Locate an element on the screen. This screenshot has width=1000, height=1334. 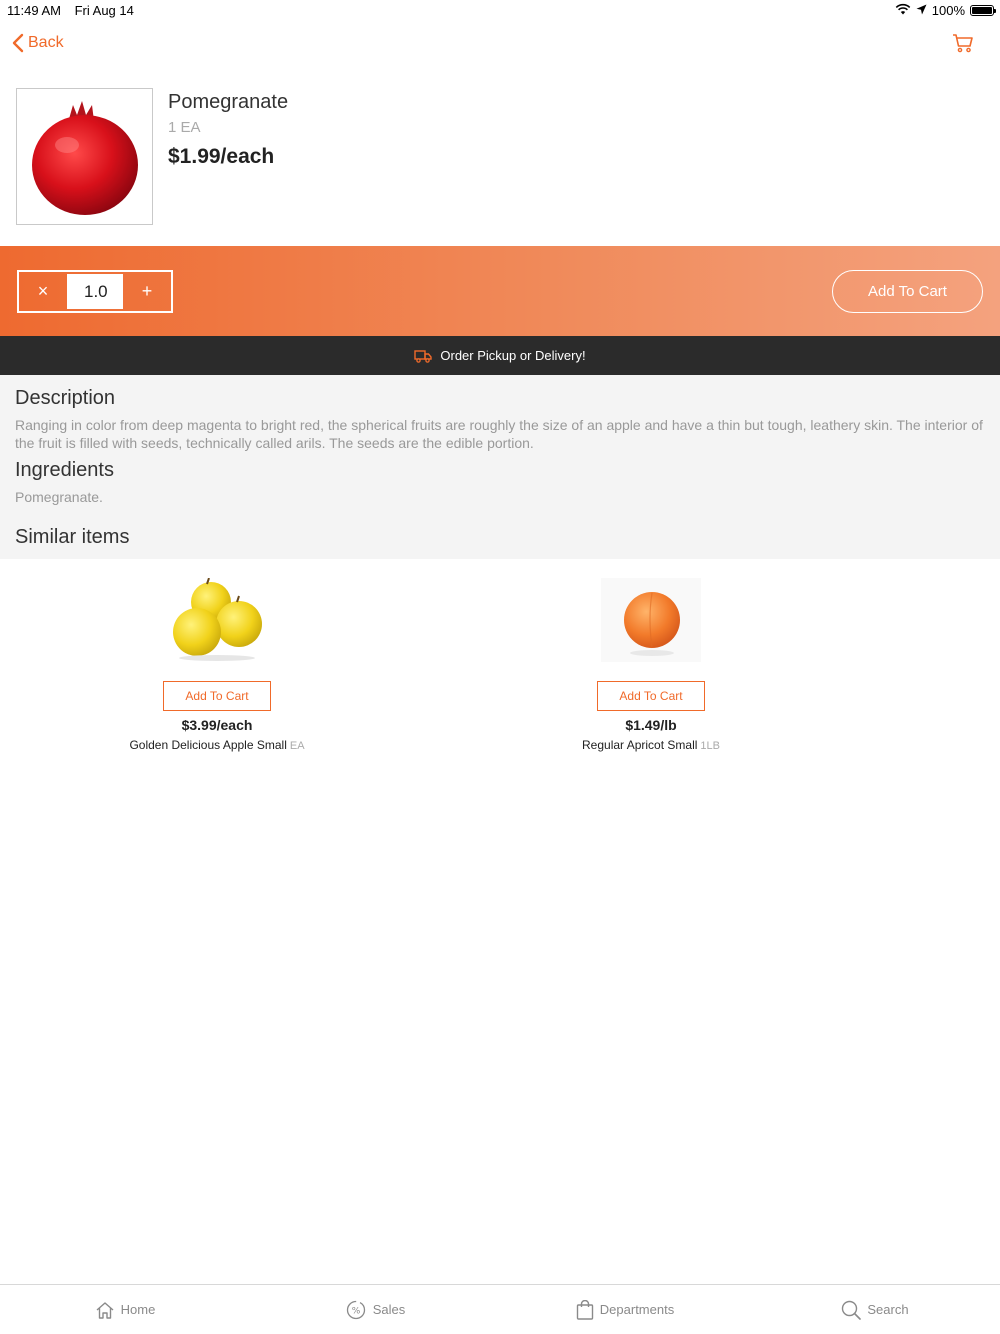
quantity-stepper: × + is located at coordinates (95, 291).